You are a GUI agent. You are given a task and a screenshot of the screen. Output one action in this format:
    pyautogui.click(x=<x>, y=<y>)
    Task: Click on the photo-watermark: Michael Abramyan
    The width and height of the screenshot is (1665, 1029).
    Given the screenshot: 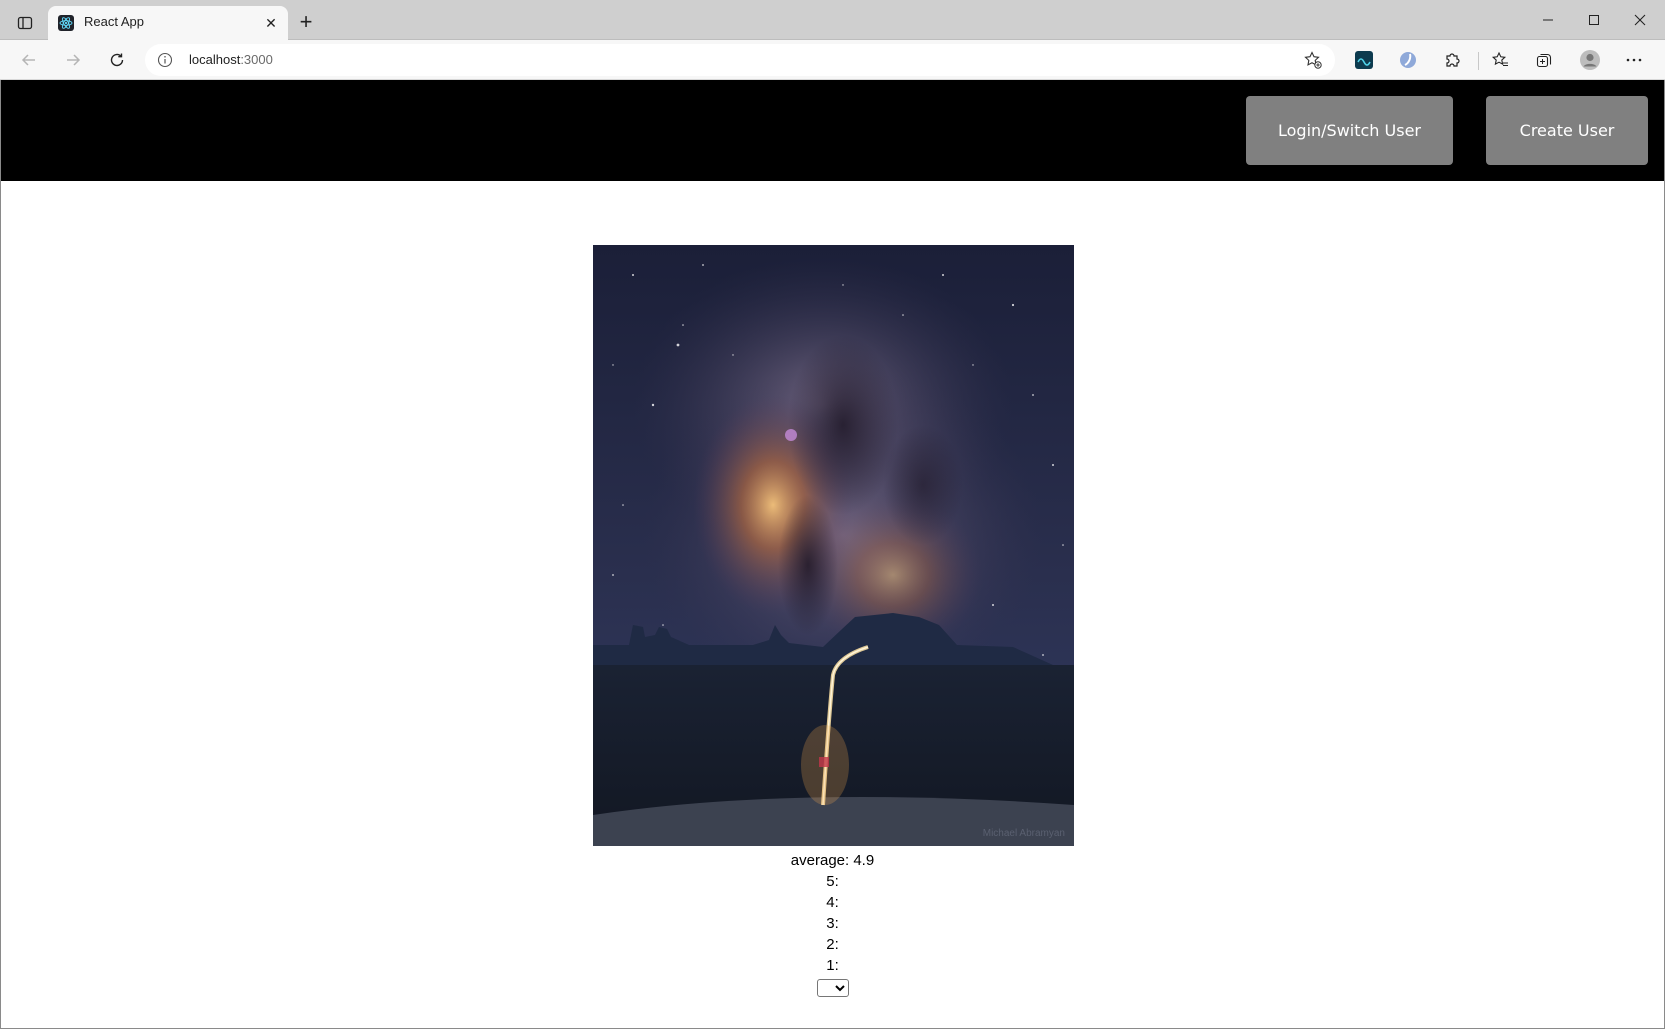 What is the action you would take?
    pyautogui.click(x=1024, y=833)
    